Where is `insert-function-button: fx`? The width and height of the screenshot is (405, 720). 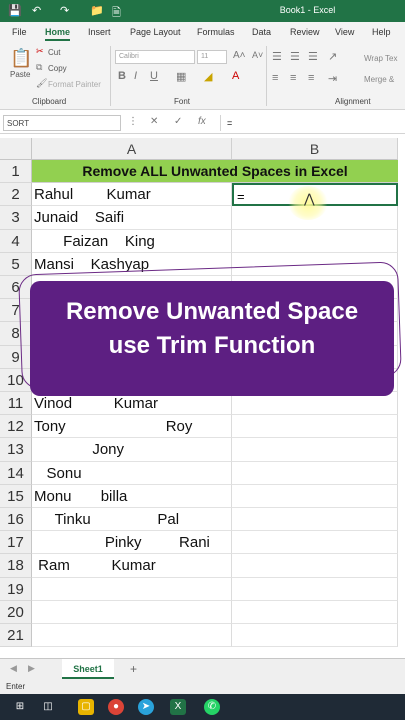
insert-function-button: fx is located at coordinates (202, 121).